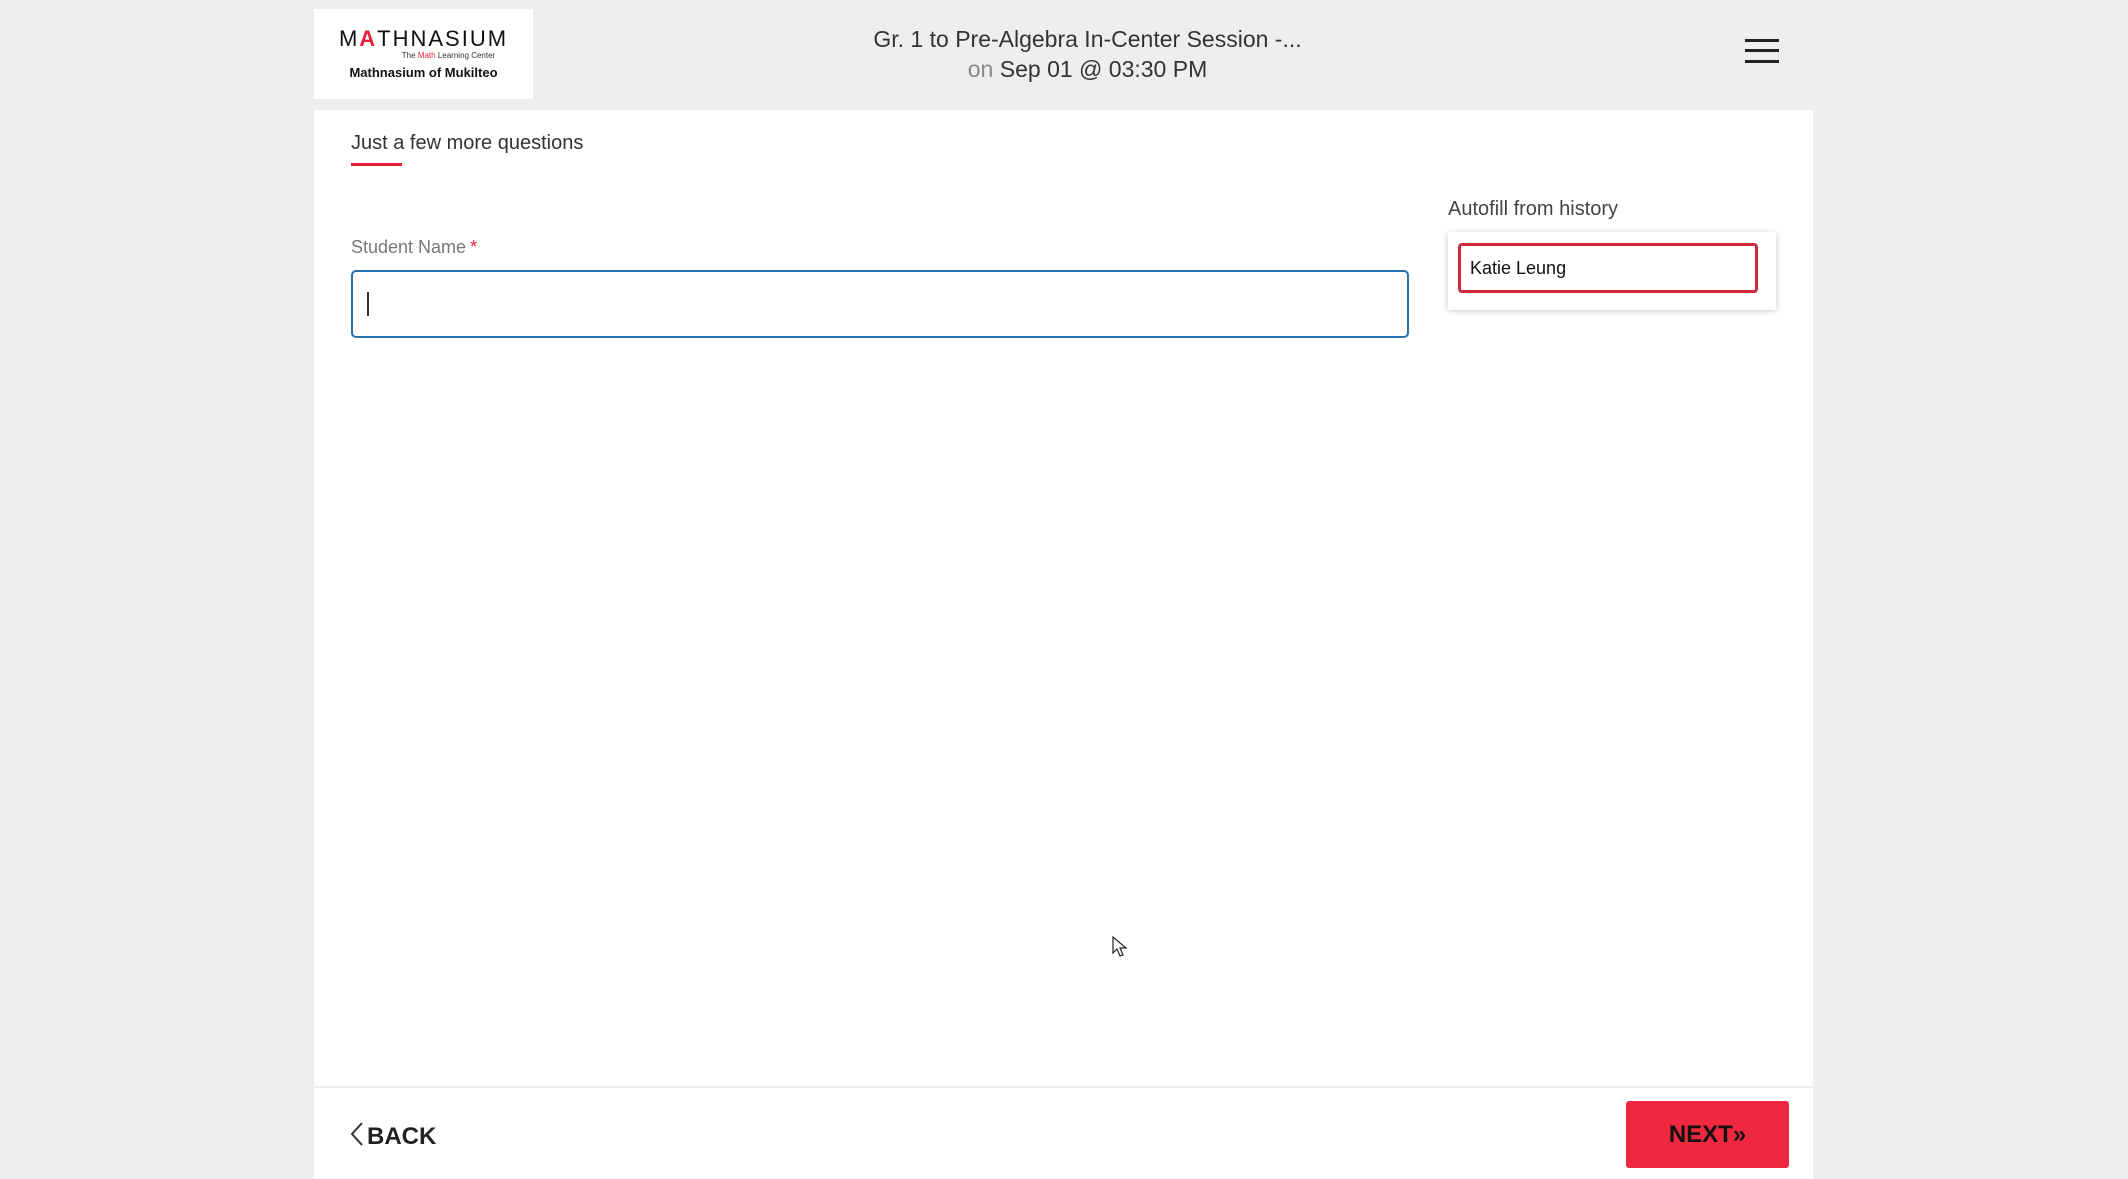  Describe the element at coordinates (1103, 69) in the screenshot. I see `session-datetime-value: Sep 01 @ 03:30 PM` at that location.